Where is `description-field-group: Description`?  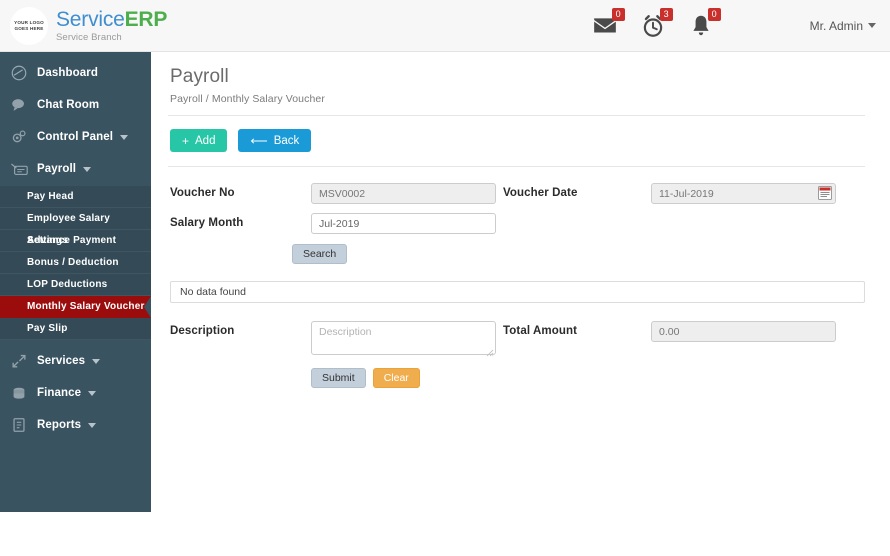 description-field-group: Description is located at coordinates (327, 340).